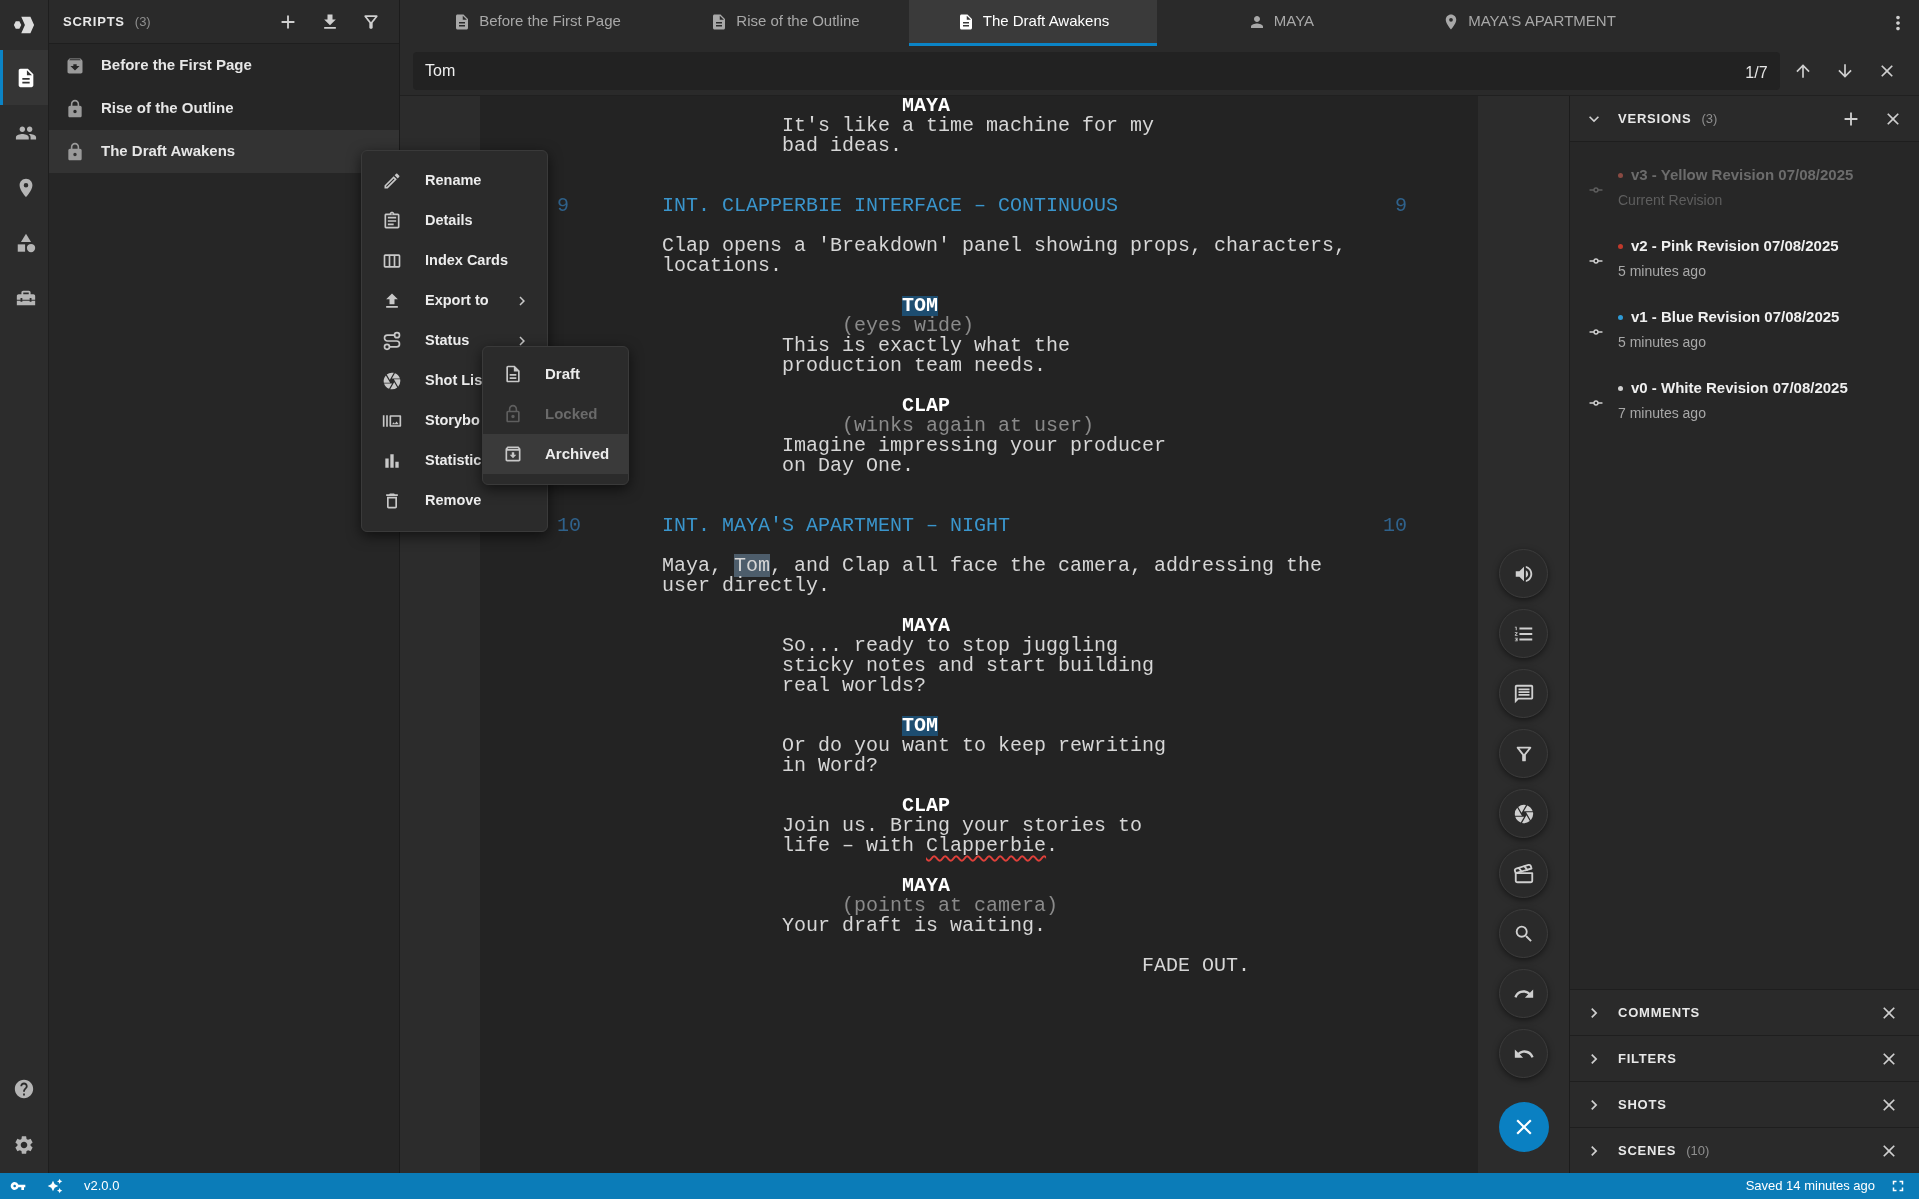 The width and height of the screenshot is (1919, 1199). What do you see at coordinates (1647, 1150) in the screenshot?
I see `section-title: SCENES` at bounding box center [1647, 1150].